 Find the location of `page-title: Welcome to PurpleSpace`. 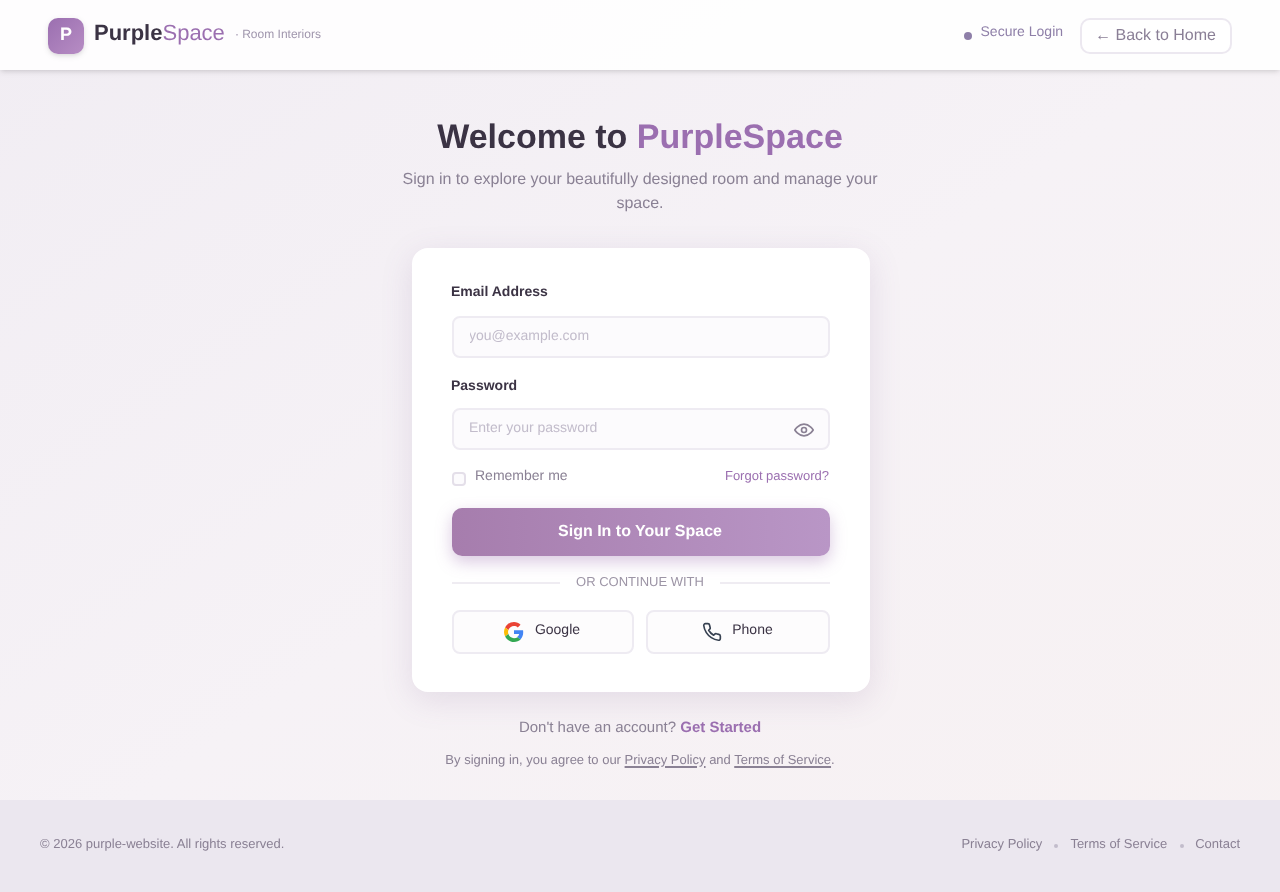

page-title: Welcome to PurpleSpace is located at coordinates (640, 138).